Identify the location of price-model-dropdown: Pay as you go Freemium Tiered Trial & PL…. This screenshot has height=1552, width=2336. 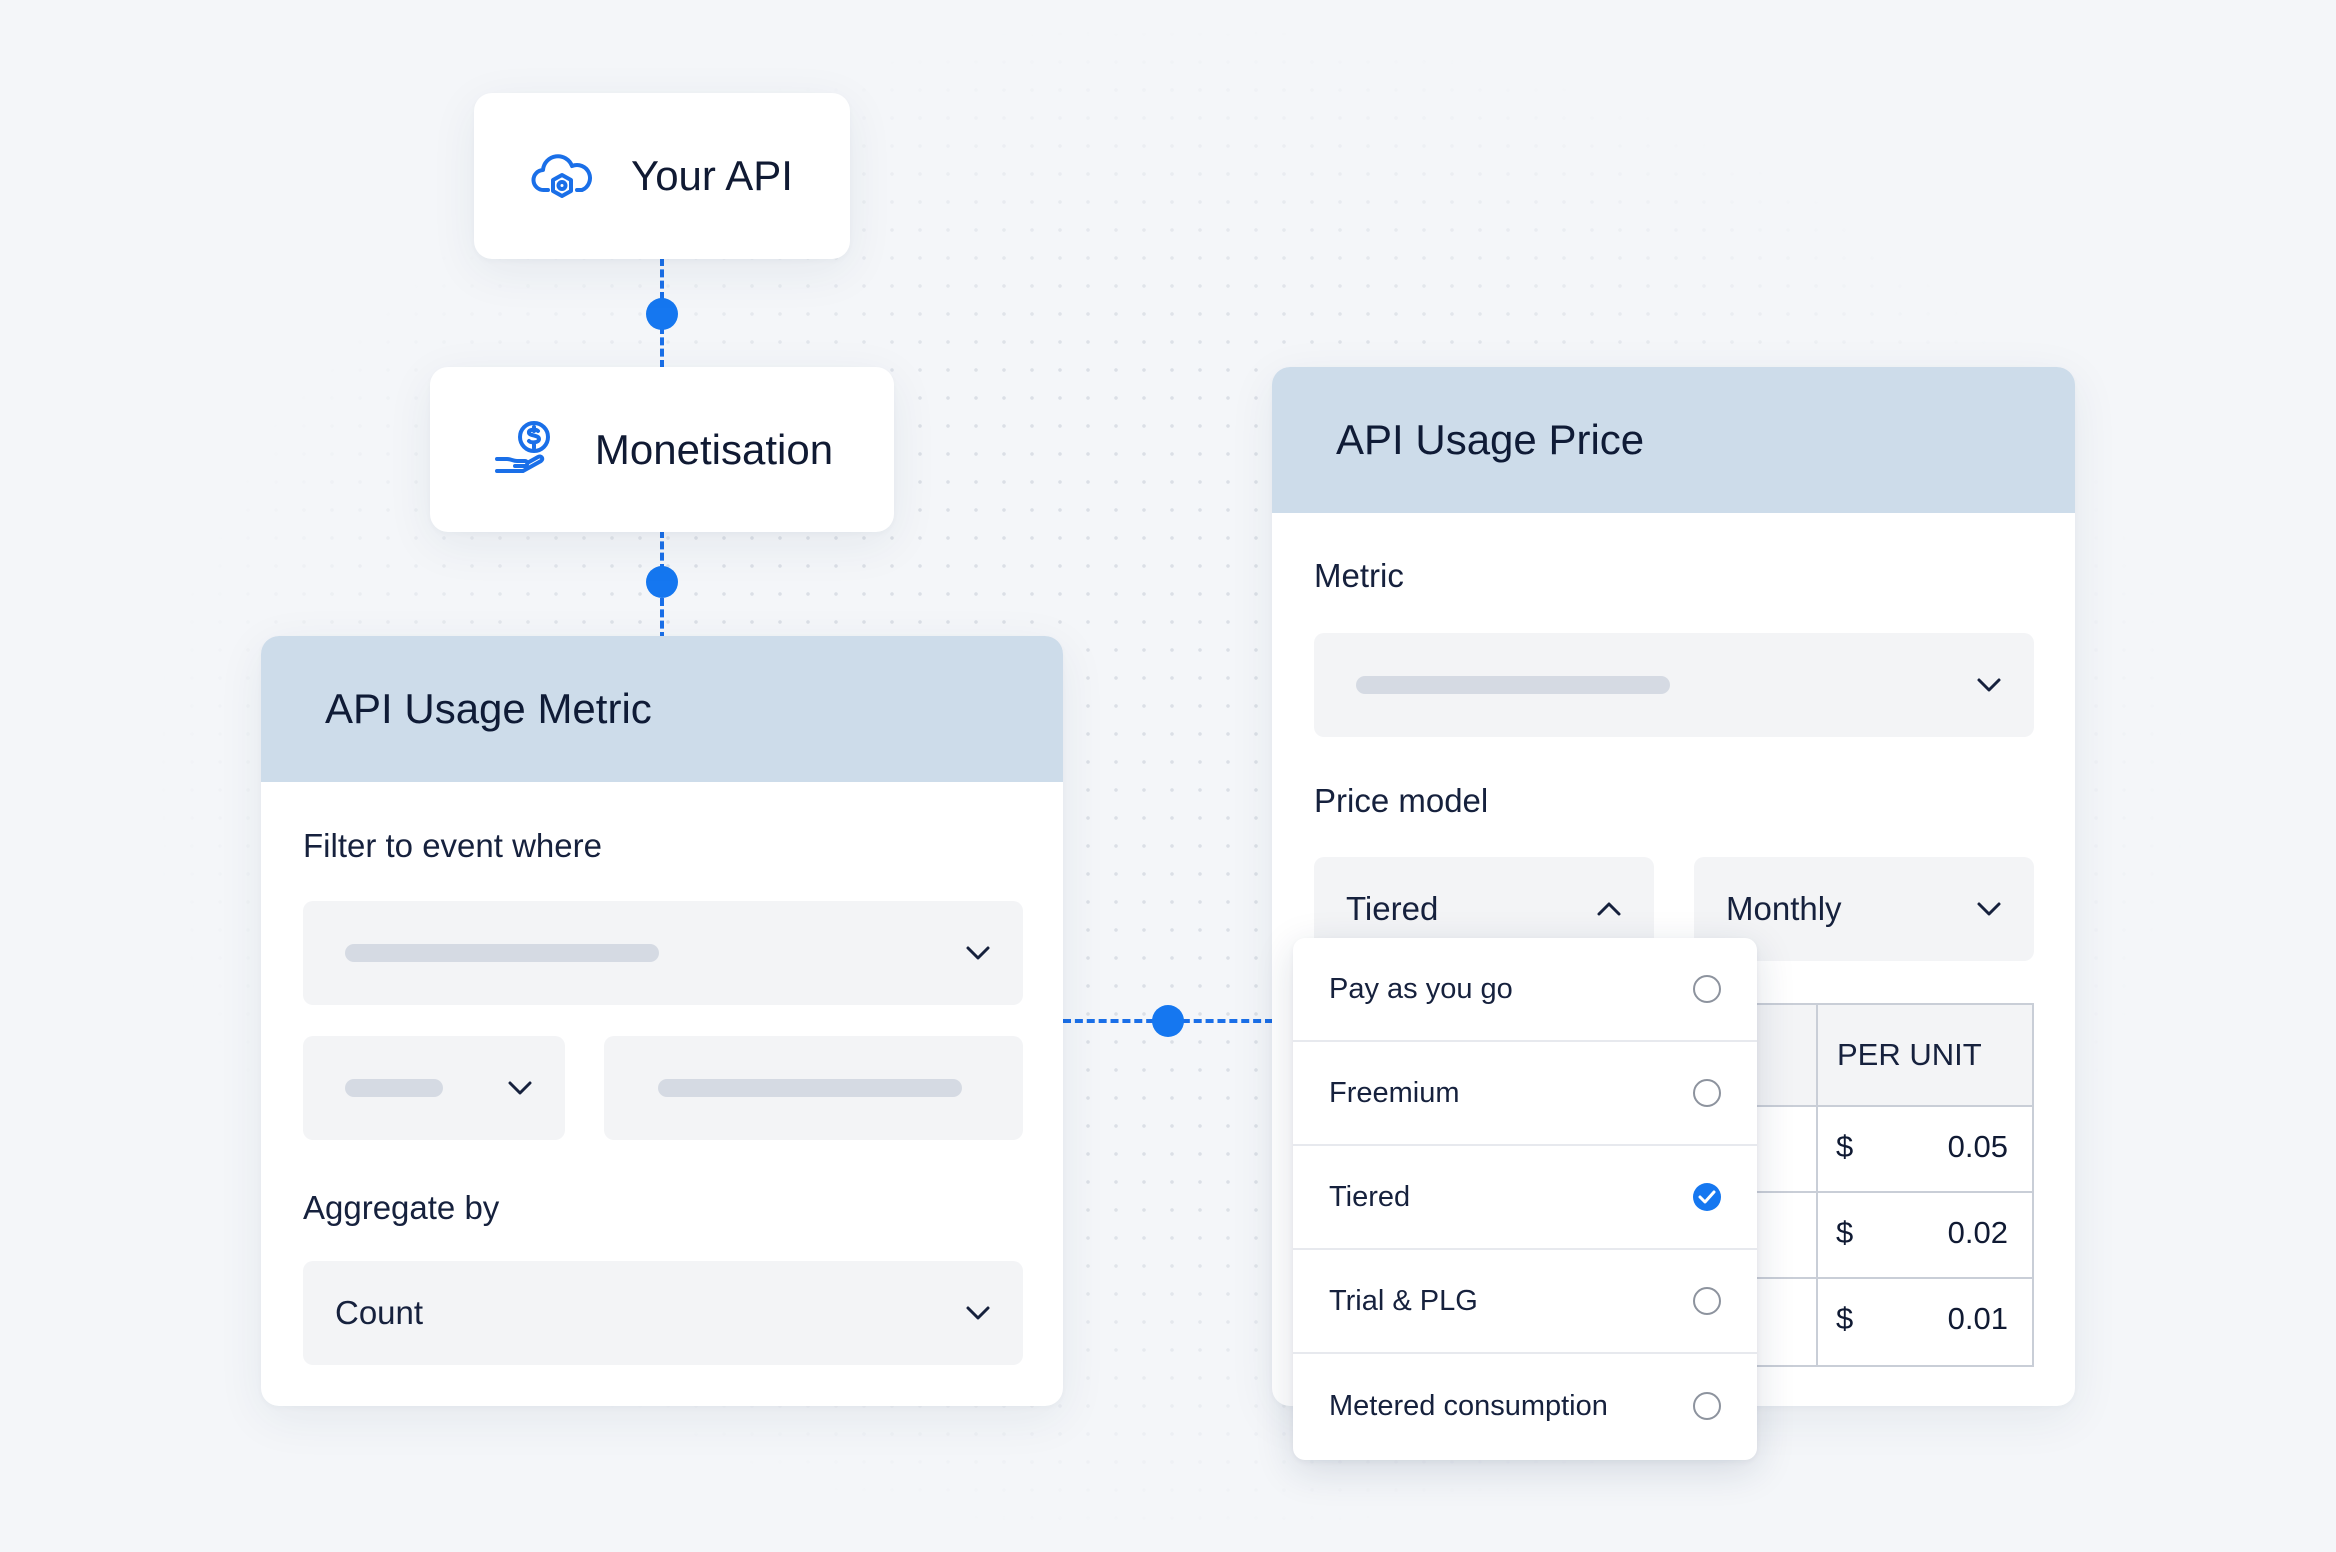
(1525, 1199).